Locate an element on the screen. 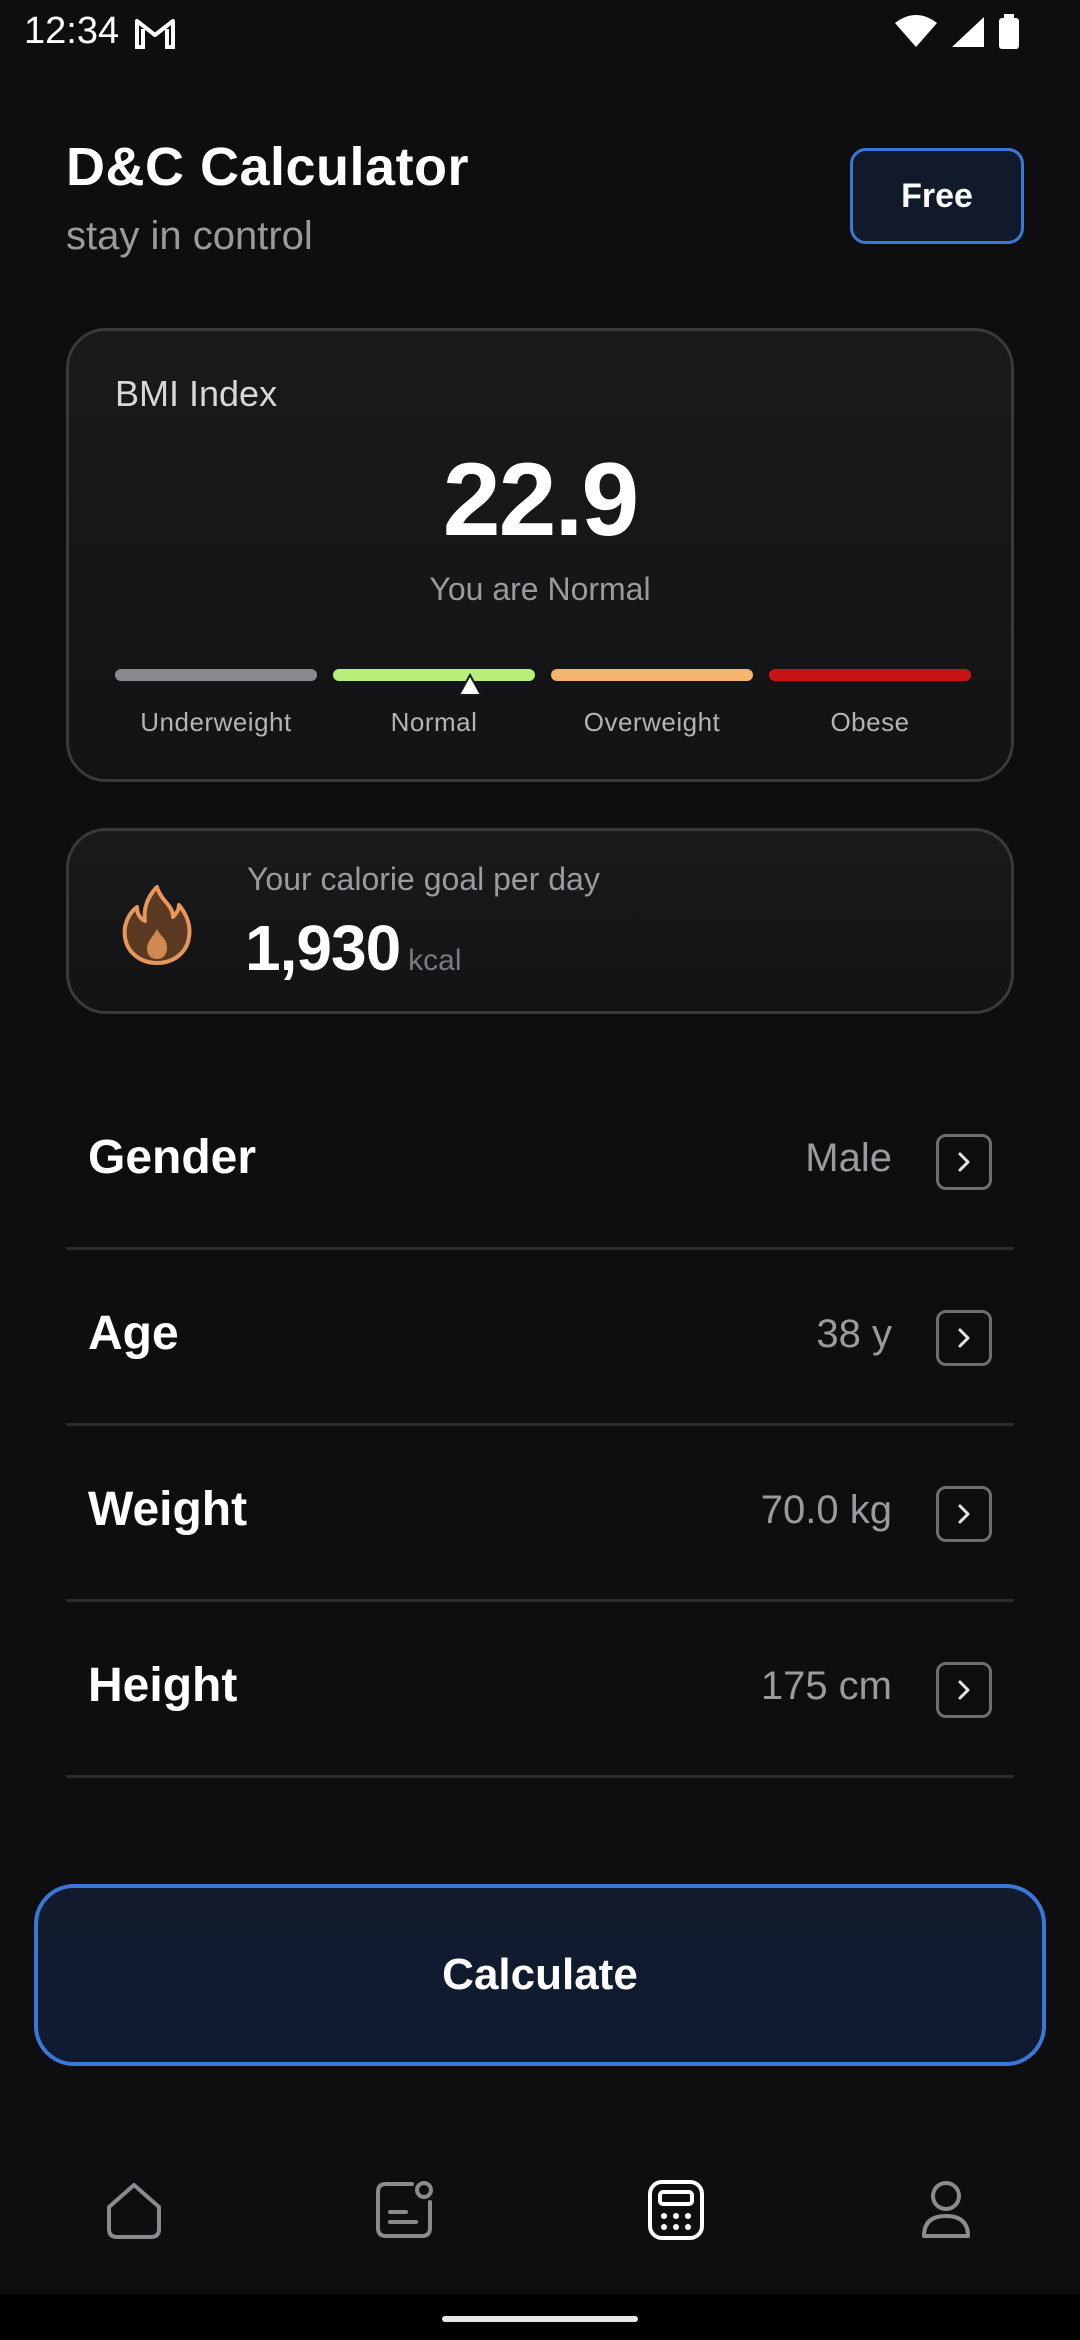 The width and height of the screenshot is (1080, 2340). status-bar: 12:34 is located at coordinates (540, 33).